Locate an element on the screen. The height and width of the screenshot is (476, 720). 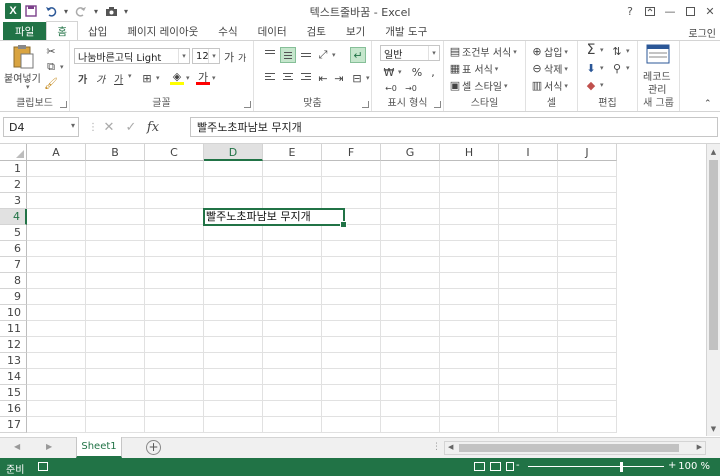
tab-insert: 삽입 is located at coordinates (97, 31).